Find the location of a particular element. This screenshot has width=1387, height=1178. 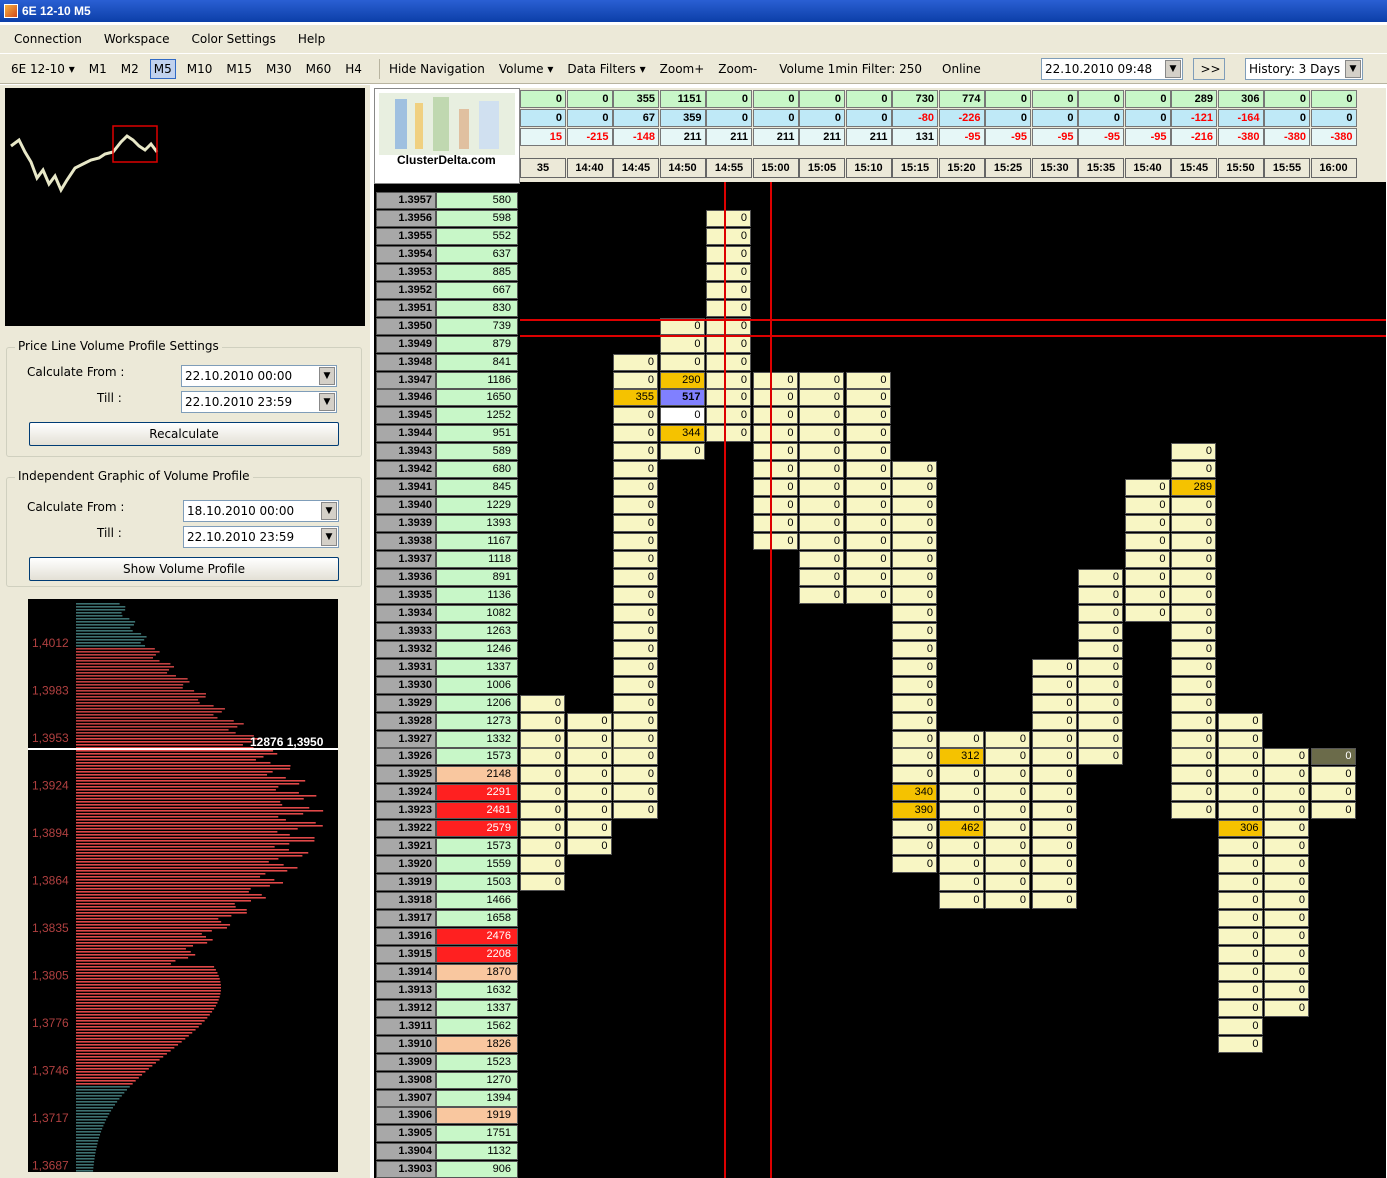

price-cell: 1.3945 is located at coordinates (406, 416).